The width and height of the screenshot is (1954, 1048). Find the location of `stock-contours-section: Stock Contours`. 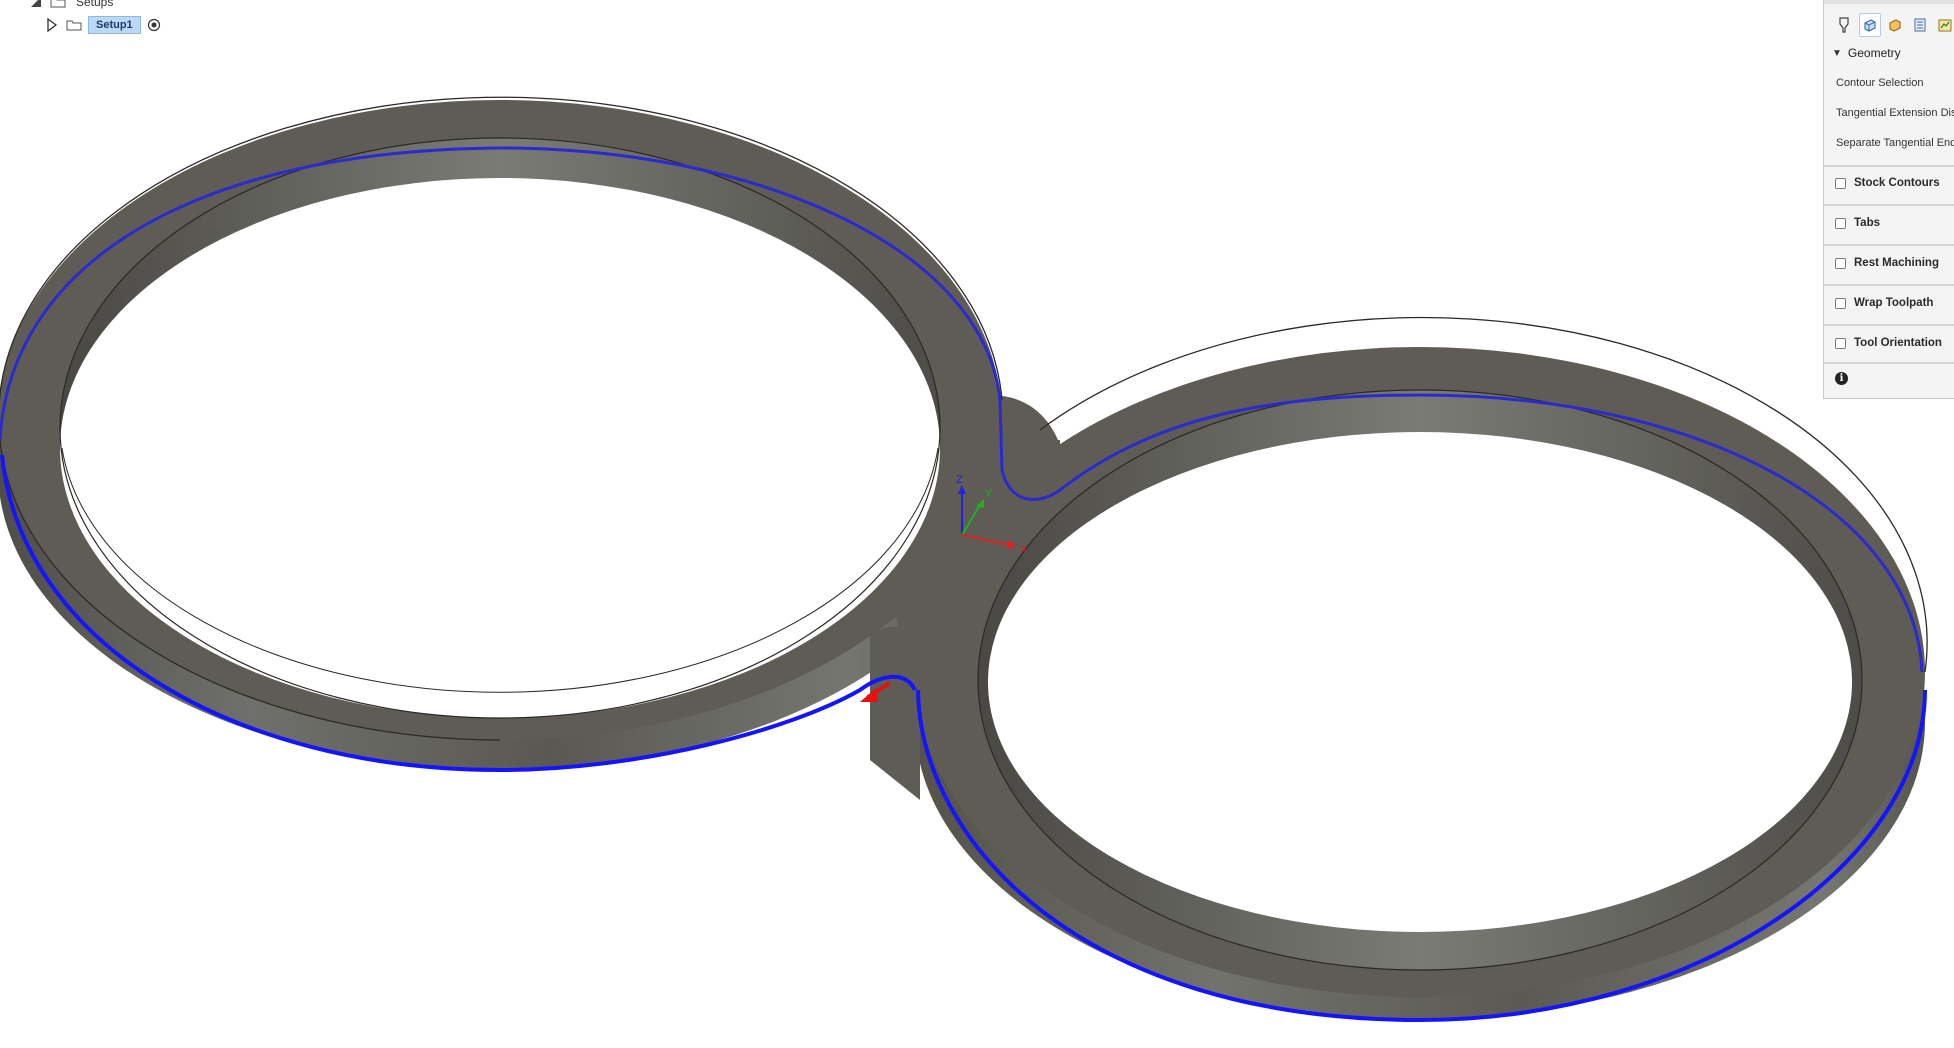

stock-contours-section: Stock Contours is located at coordinates (1887, 183).